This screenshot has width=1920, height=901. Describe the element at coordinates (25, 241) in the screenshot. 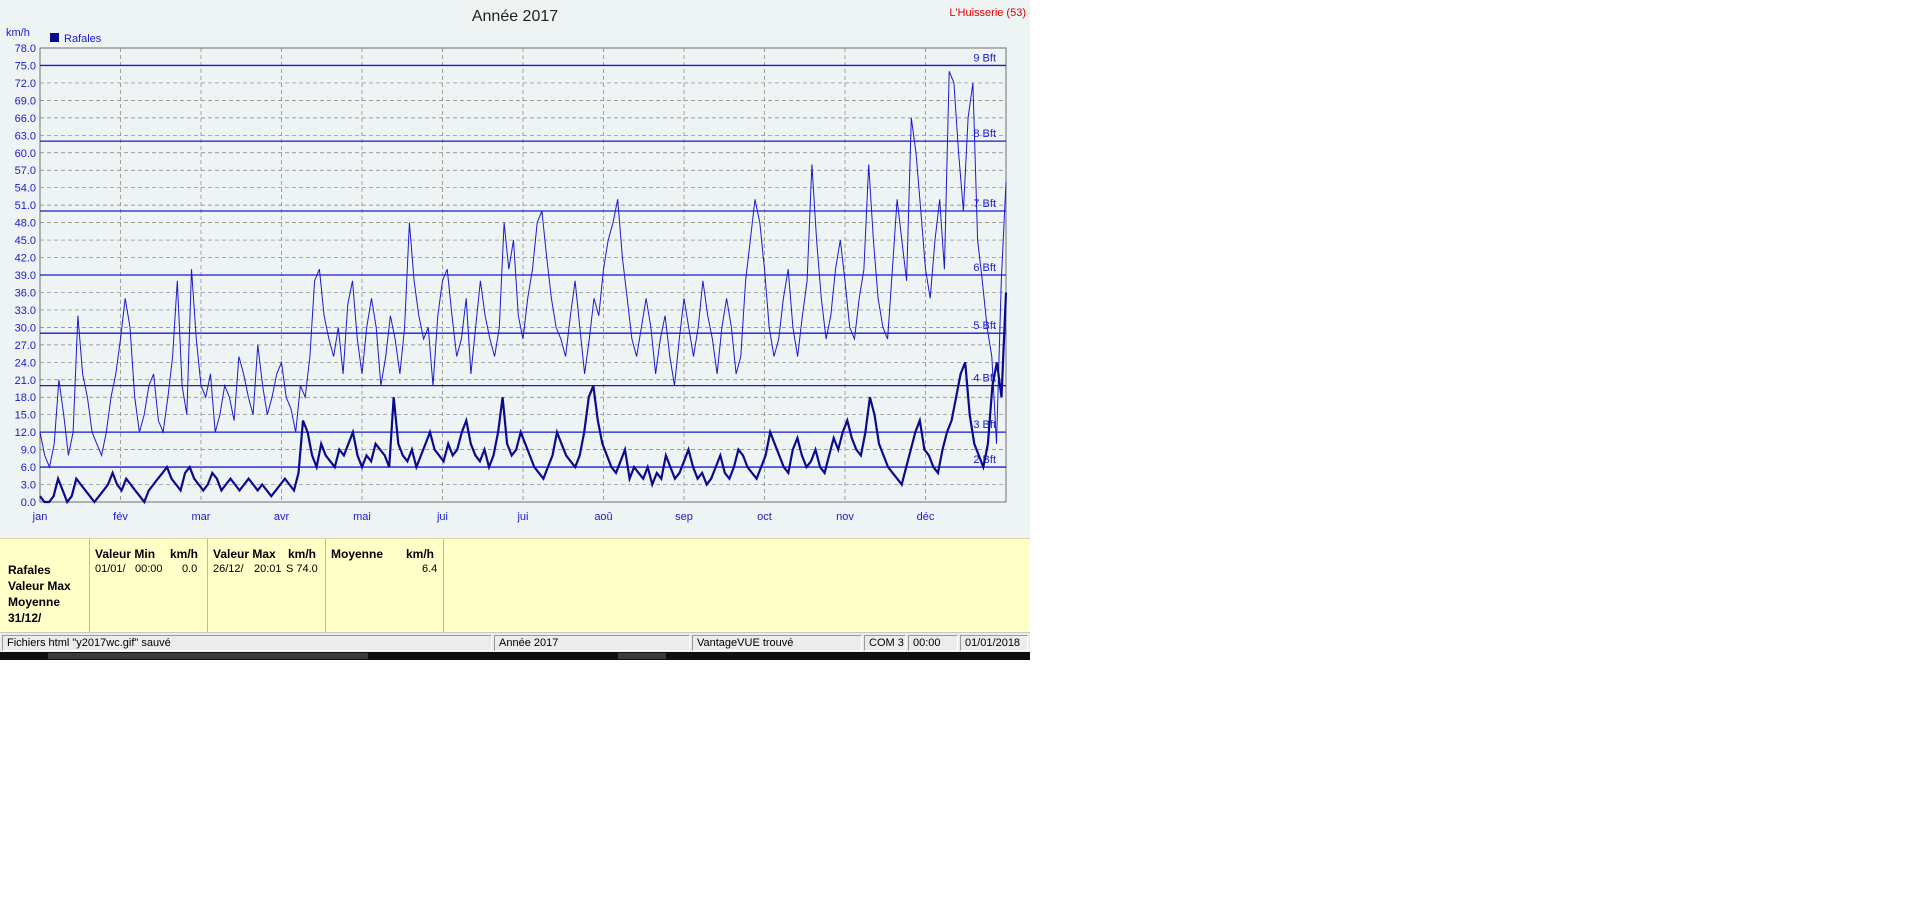

I see `y-tick-label: 45.0` at that location.